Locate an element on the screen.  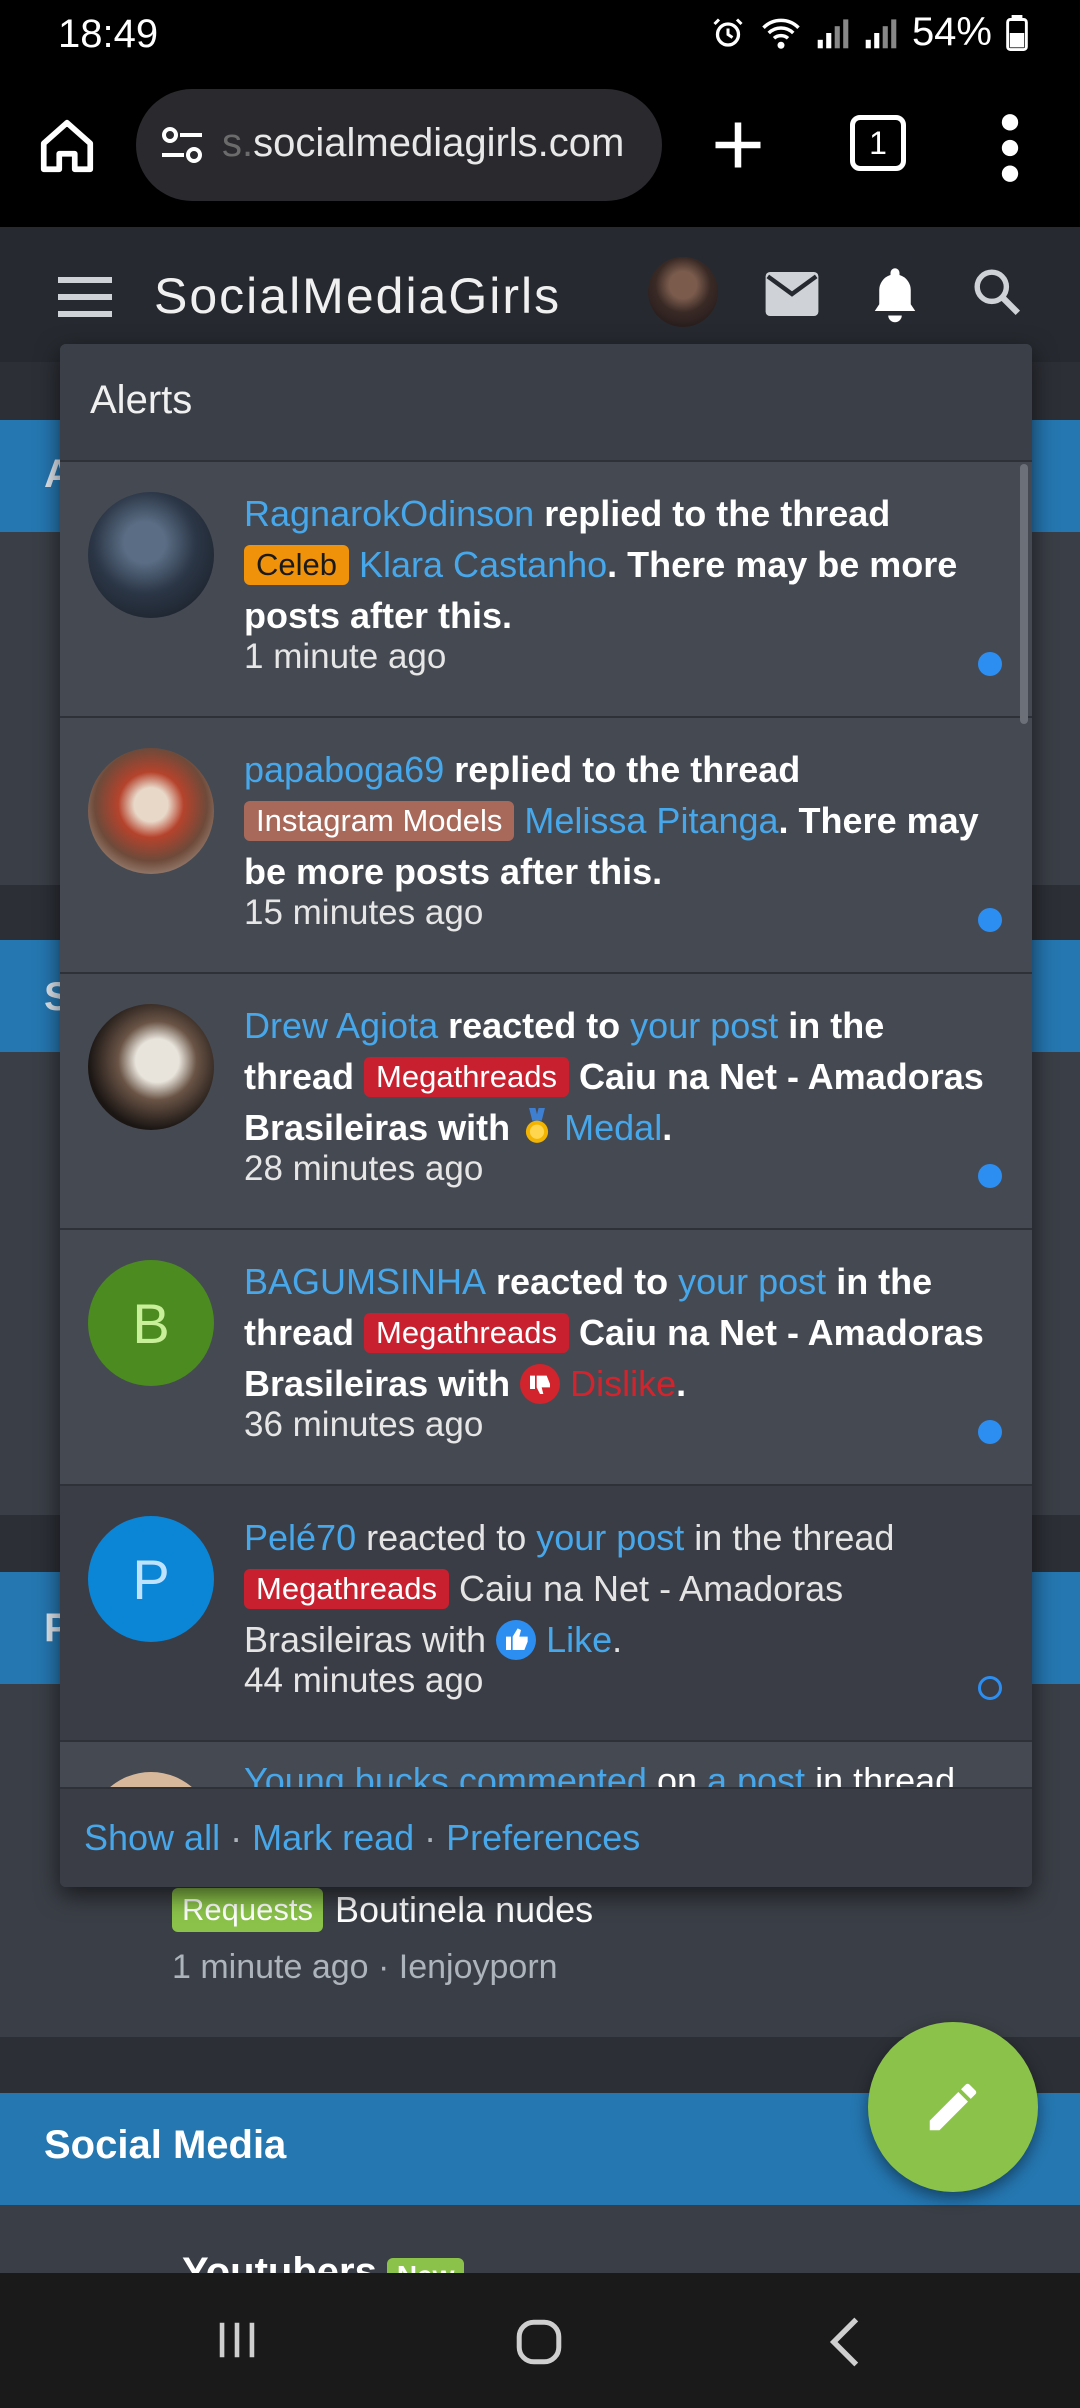
more-vert-icon is located at coordinates (1010, 148).